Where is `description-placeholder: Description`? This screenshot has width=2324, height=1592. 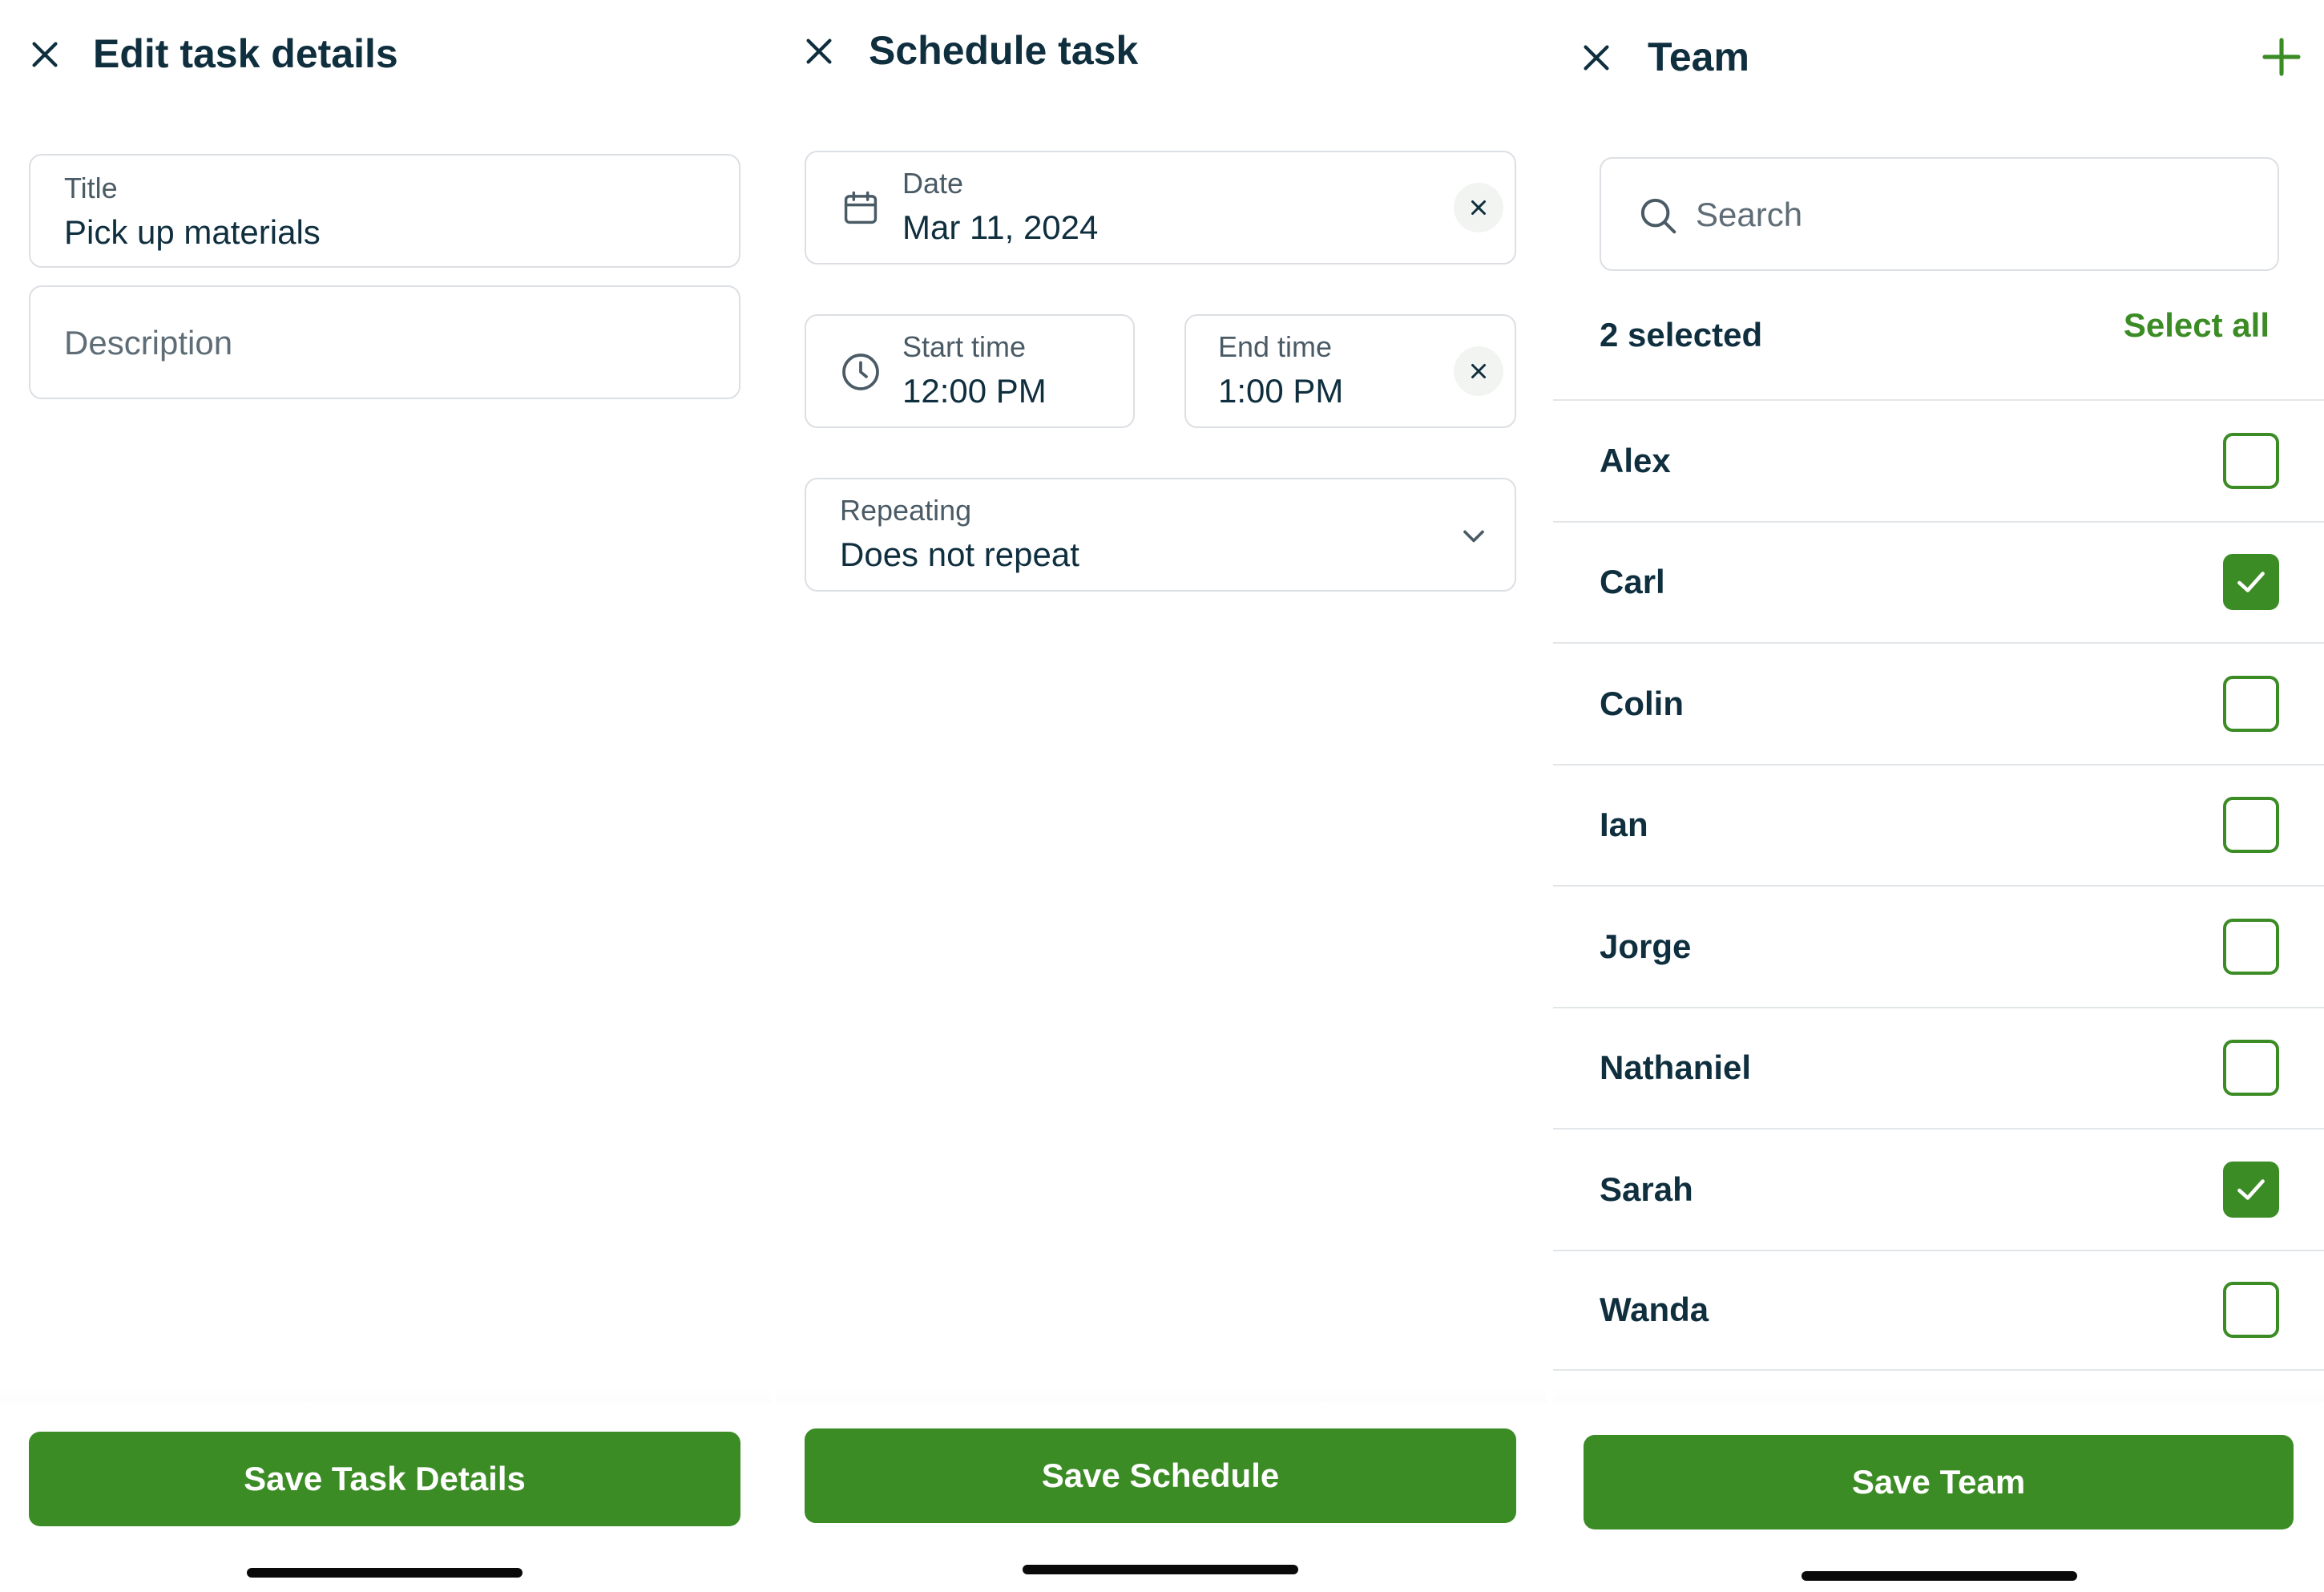 description-placeholder: Description is located at coordinates (148, 343).